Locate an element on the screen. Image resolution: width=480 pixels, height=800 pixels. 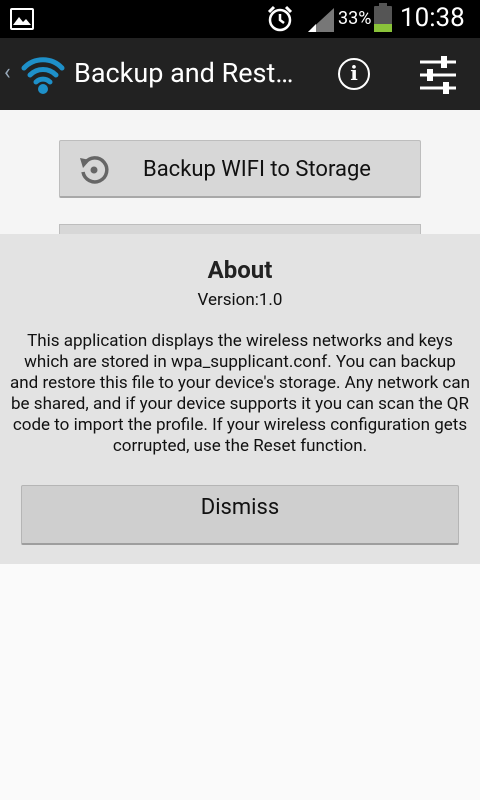
dismiss-button: Dismiss is located at coordinates (240, 515).